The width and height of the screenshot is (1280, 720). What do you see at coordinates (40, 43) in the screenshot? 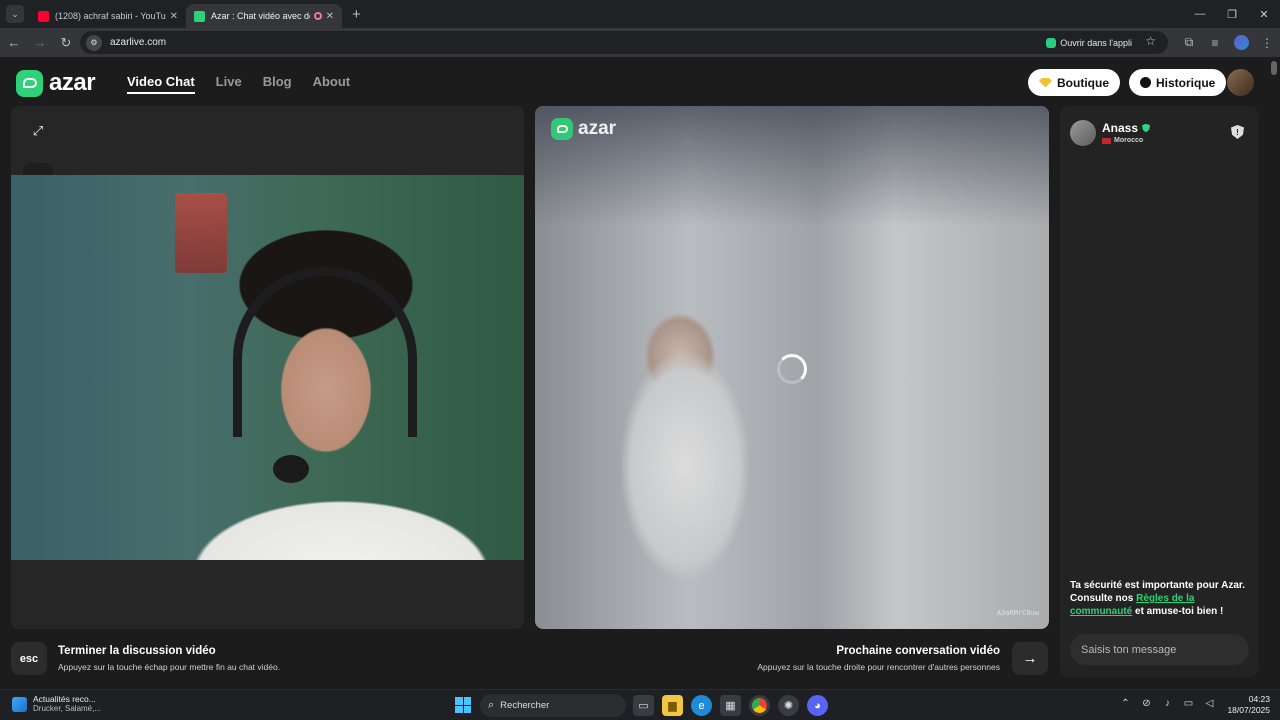
I see `forward-button: →` at bounding box center [40, 43].